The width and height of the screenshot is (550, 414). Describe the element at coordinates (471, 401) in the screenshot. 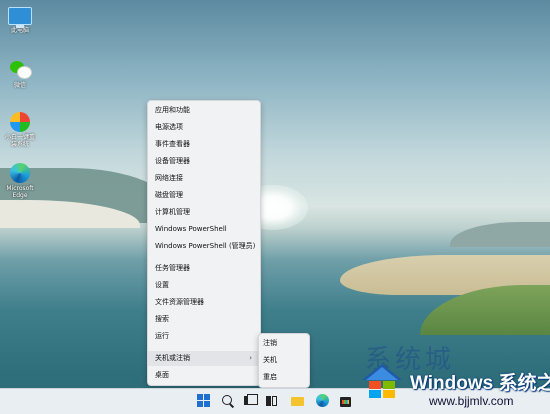

I see `watermark-url: www.bjjmlv.com` at that location.